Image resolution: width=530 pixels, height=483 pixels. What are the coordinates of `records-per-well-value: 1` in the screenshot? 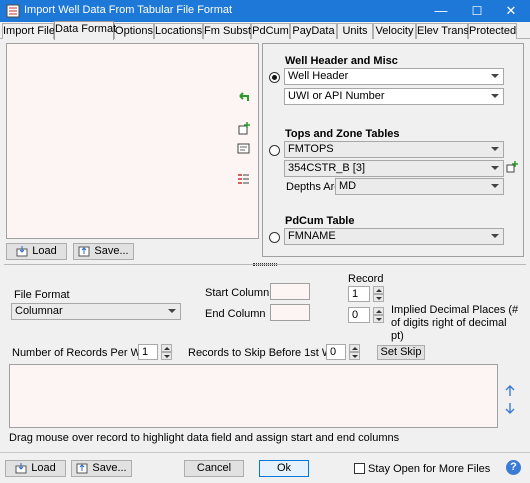 It's located at (148, 352).